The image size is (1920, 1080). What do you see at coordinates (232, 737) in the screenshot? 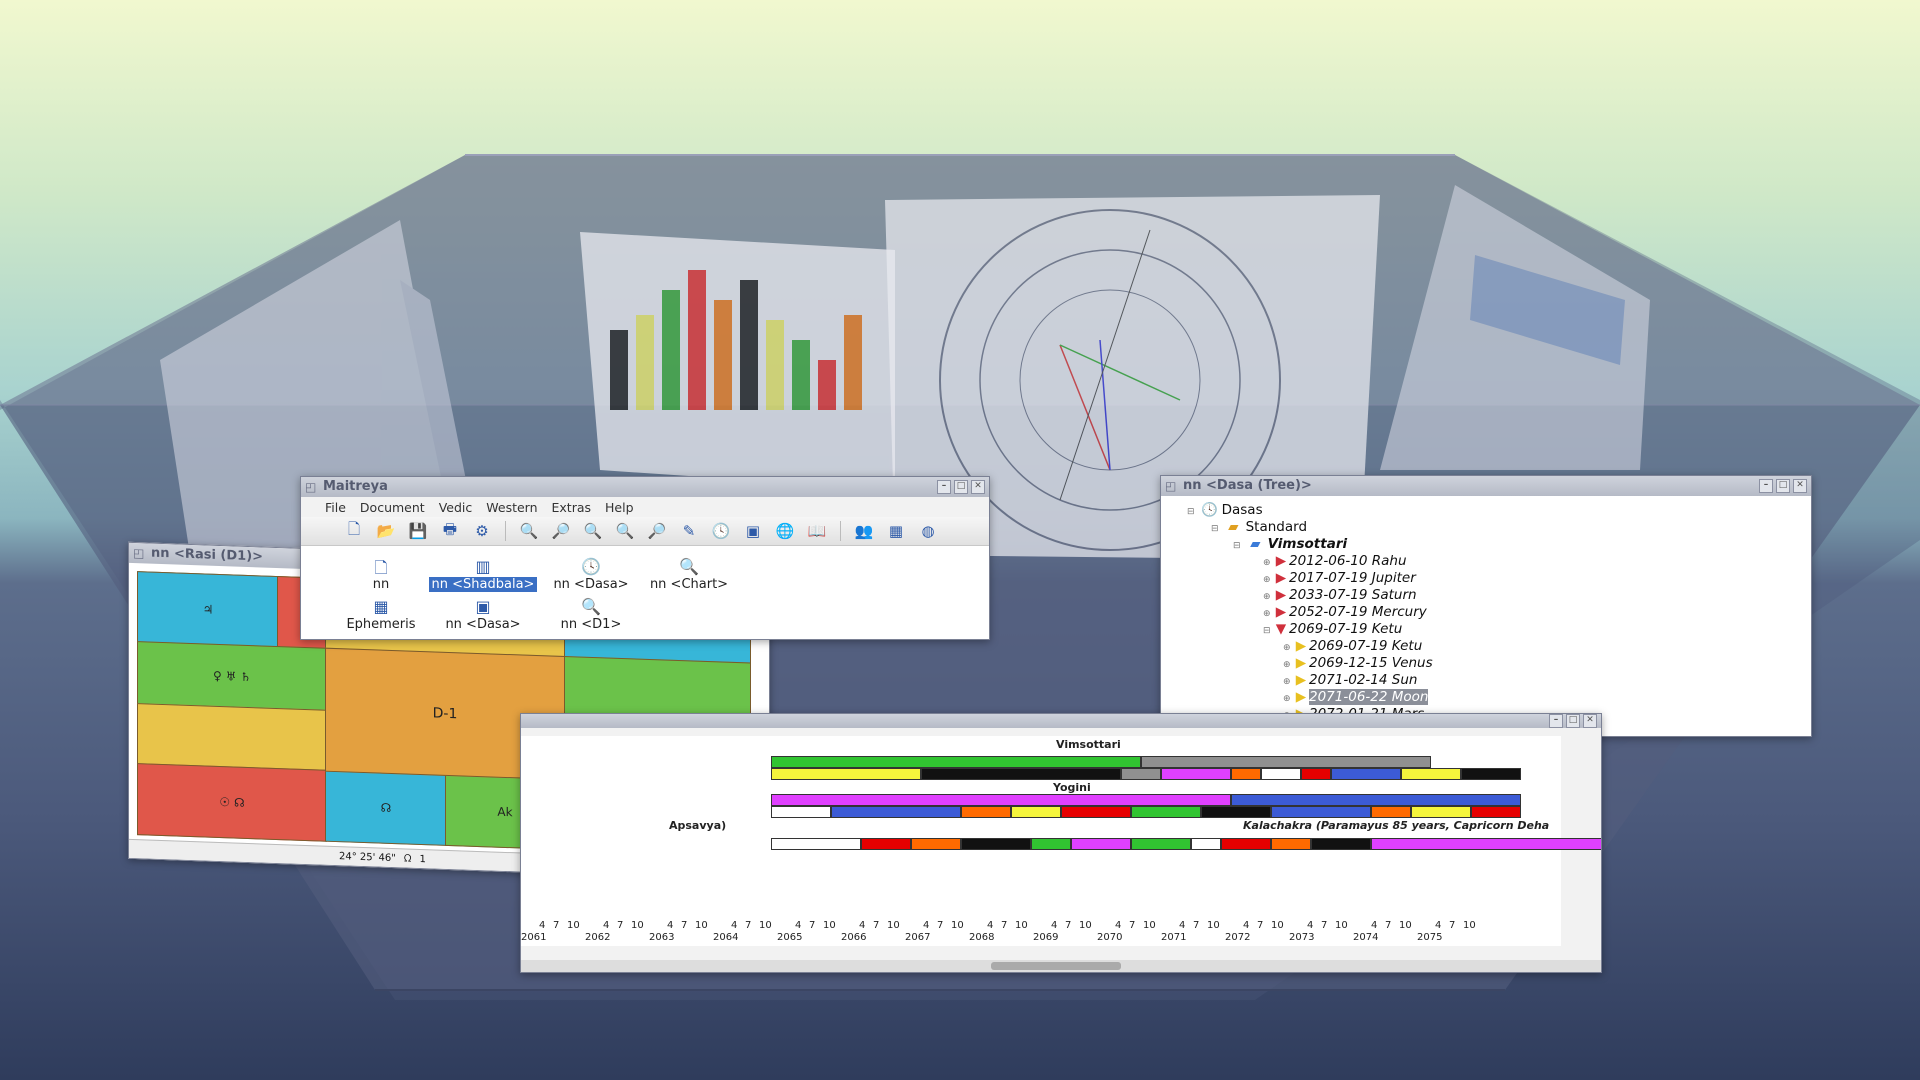
I see `rasi-house` at bounding box center [232, 737].